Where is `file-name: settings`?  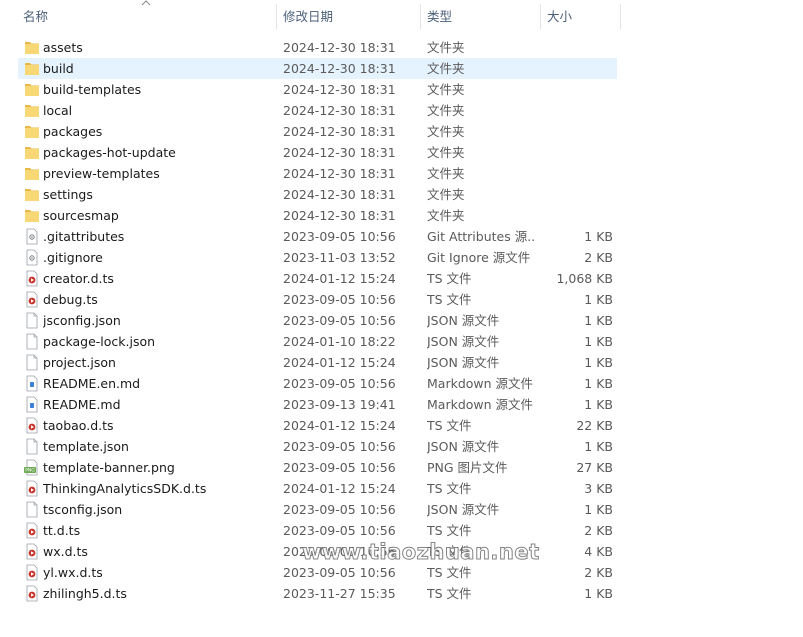
file-name: settings is located at coordinates (68, 194).